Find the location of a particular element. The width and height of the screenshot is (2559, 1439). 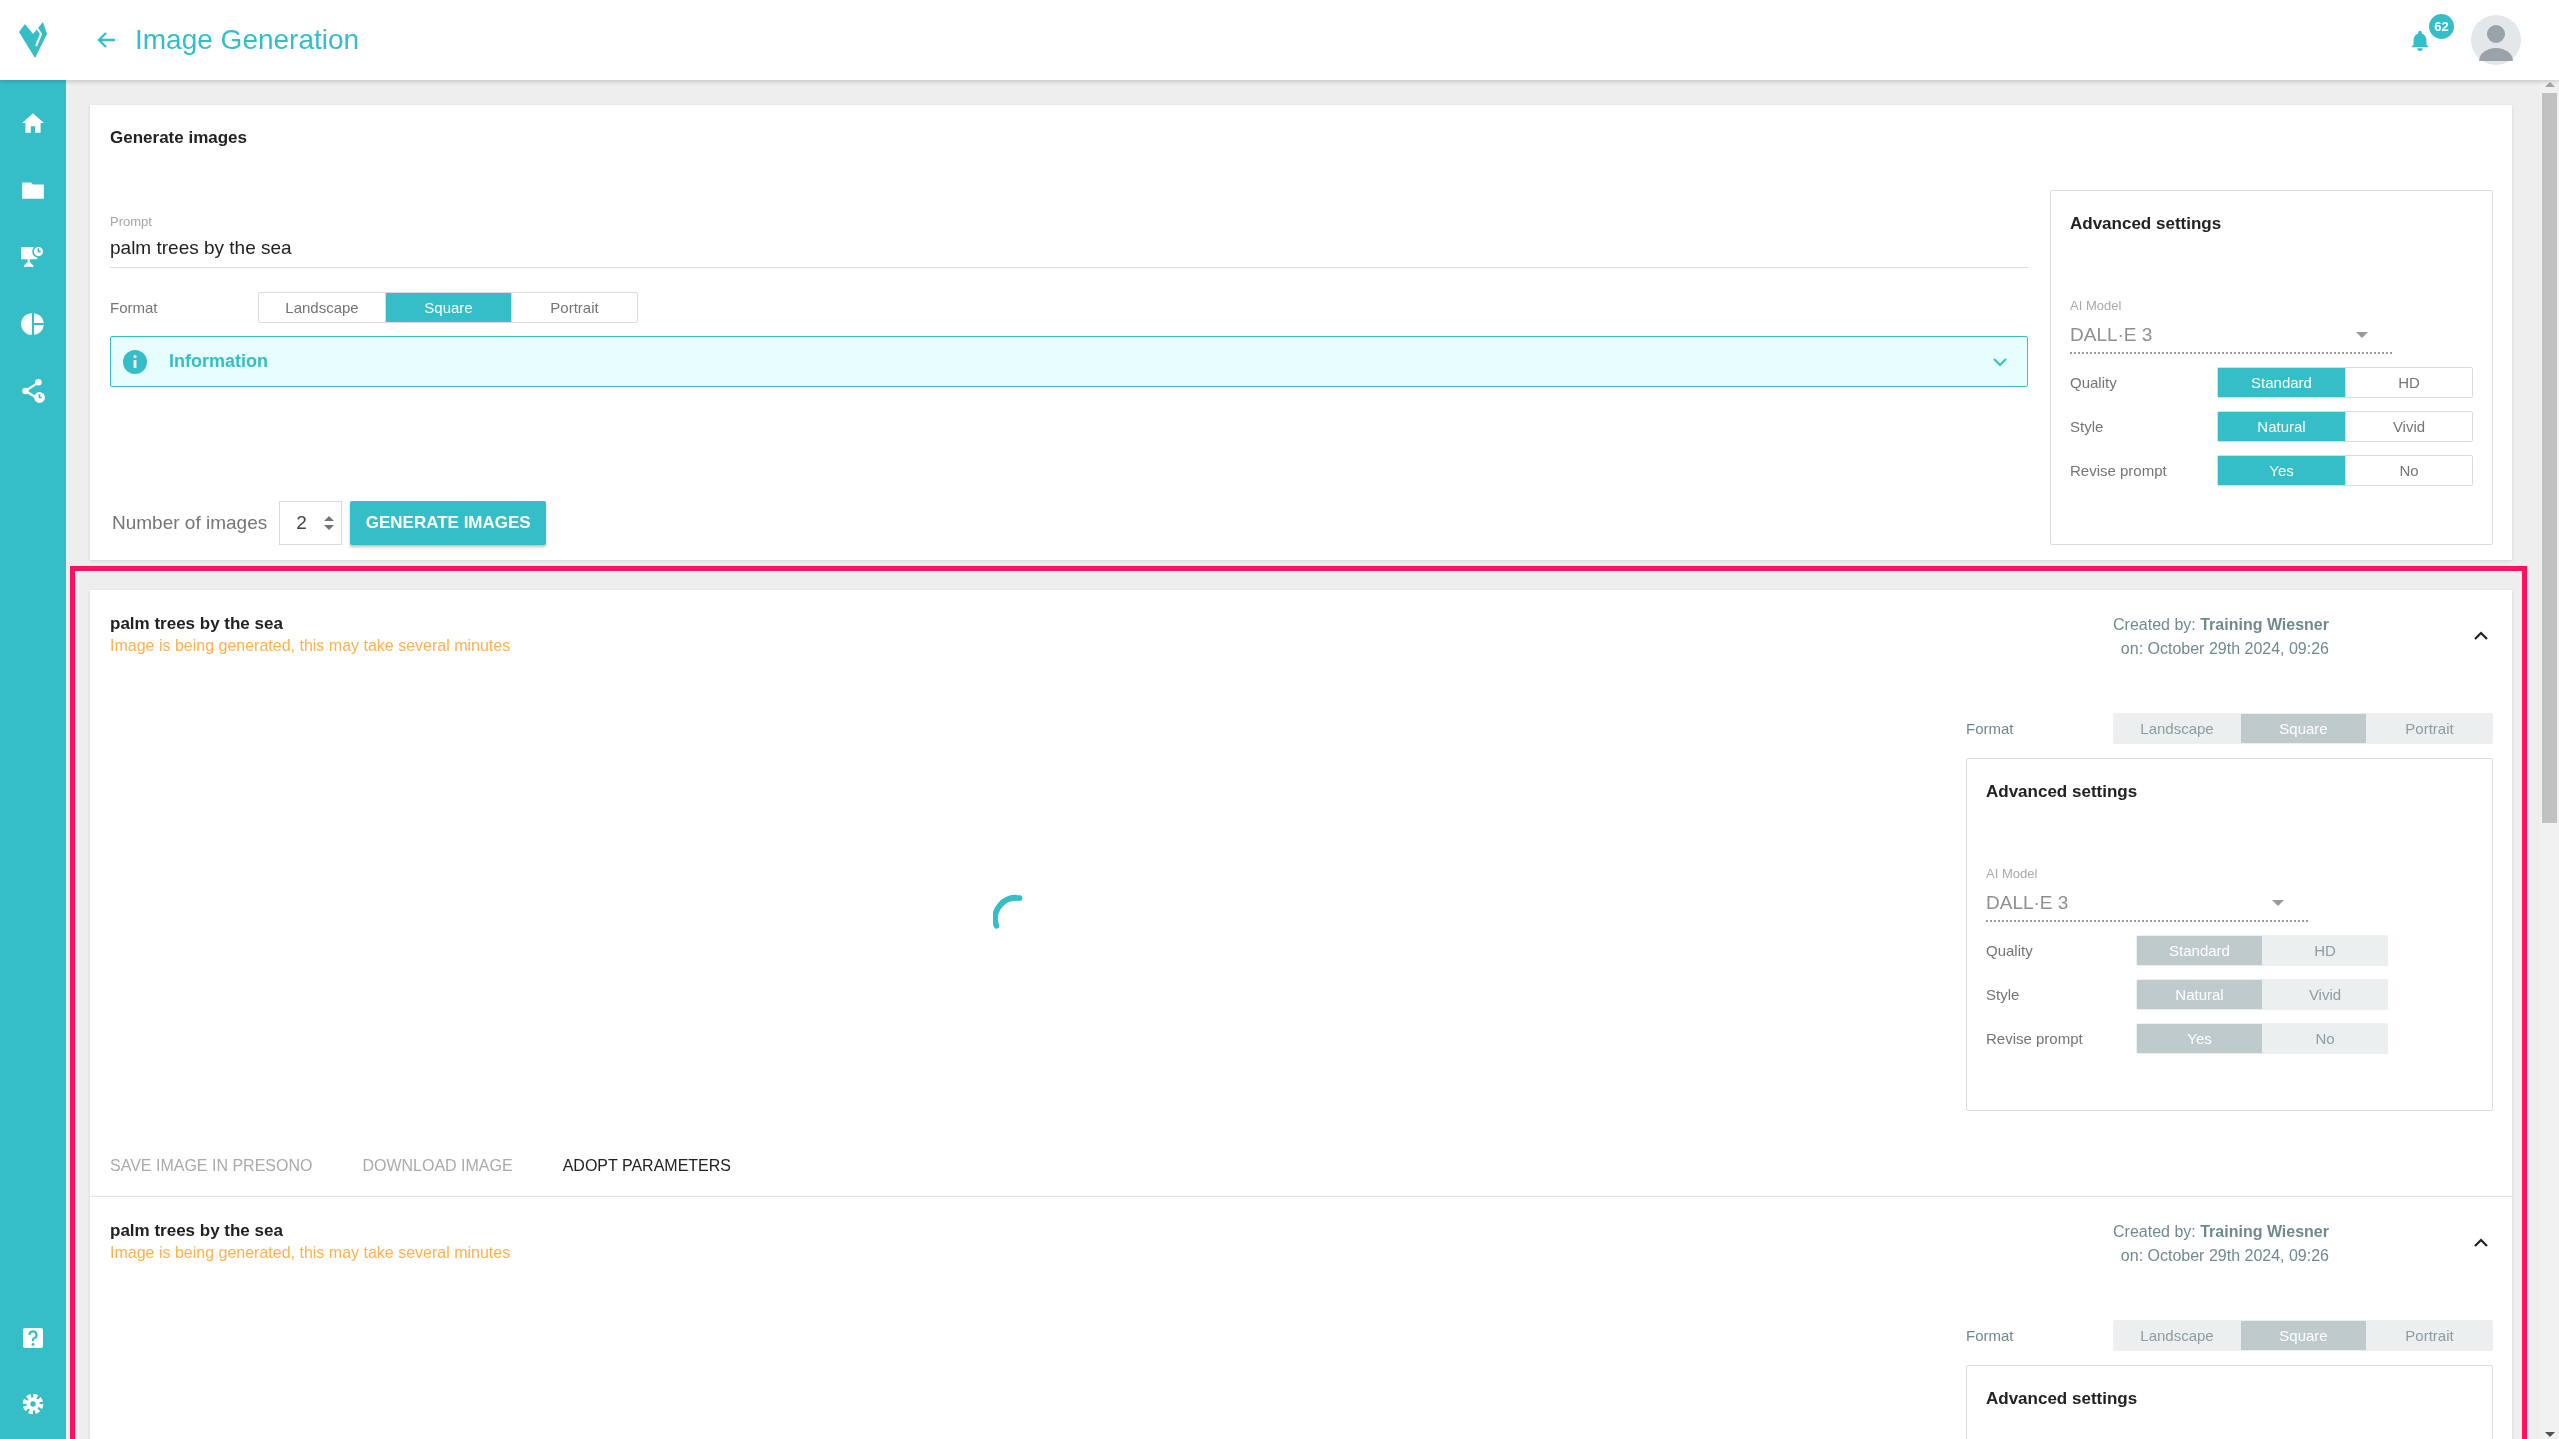

toggle-option: Landscape is located at coordinates (322, 307).